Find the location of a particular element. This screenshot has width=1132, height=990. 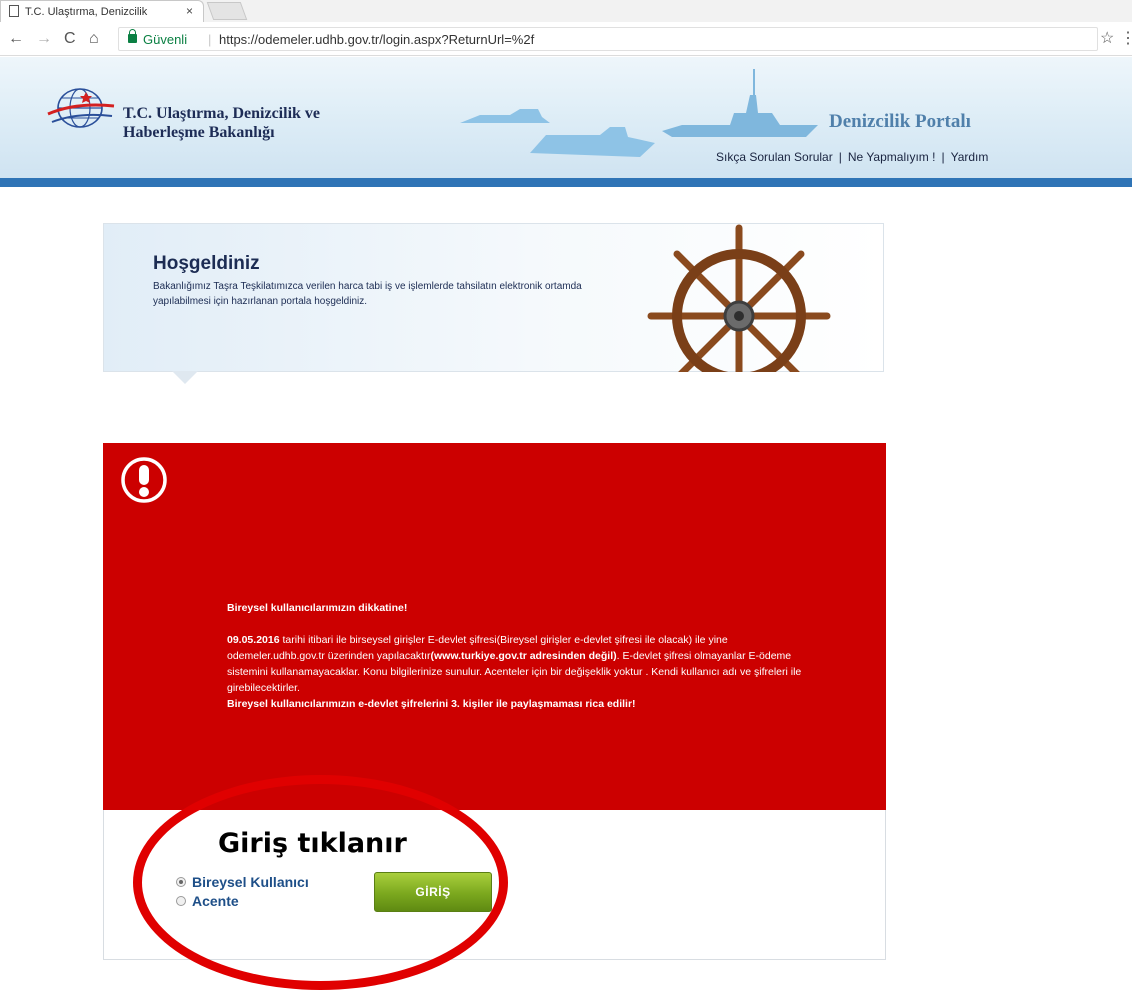

welcome-pointer is located at coordinates (185, 377).